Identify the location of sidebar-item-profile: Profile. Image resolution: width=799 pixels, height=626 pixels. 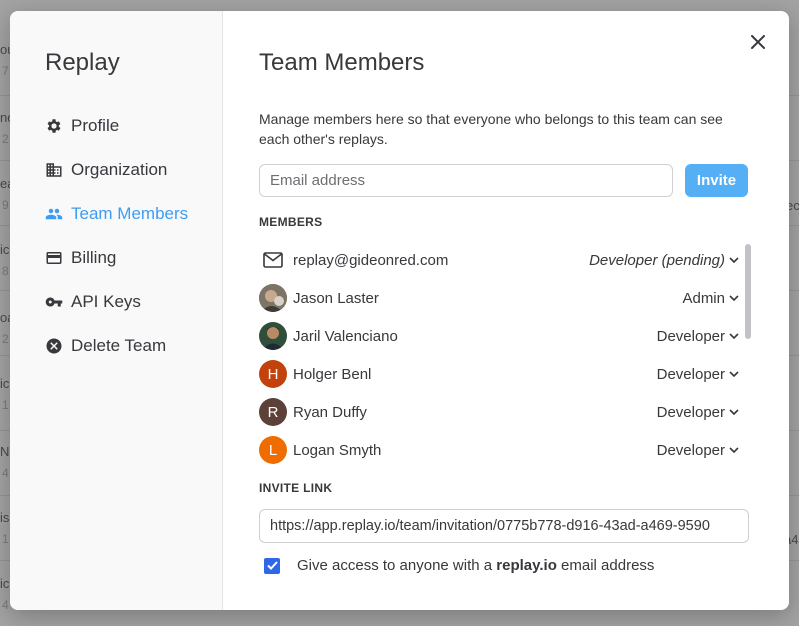
(133, 126).